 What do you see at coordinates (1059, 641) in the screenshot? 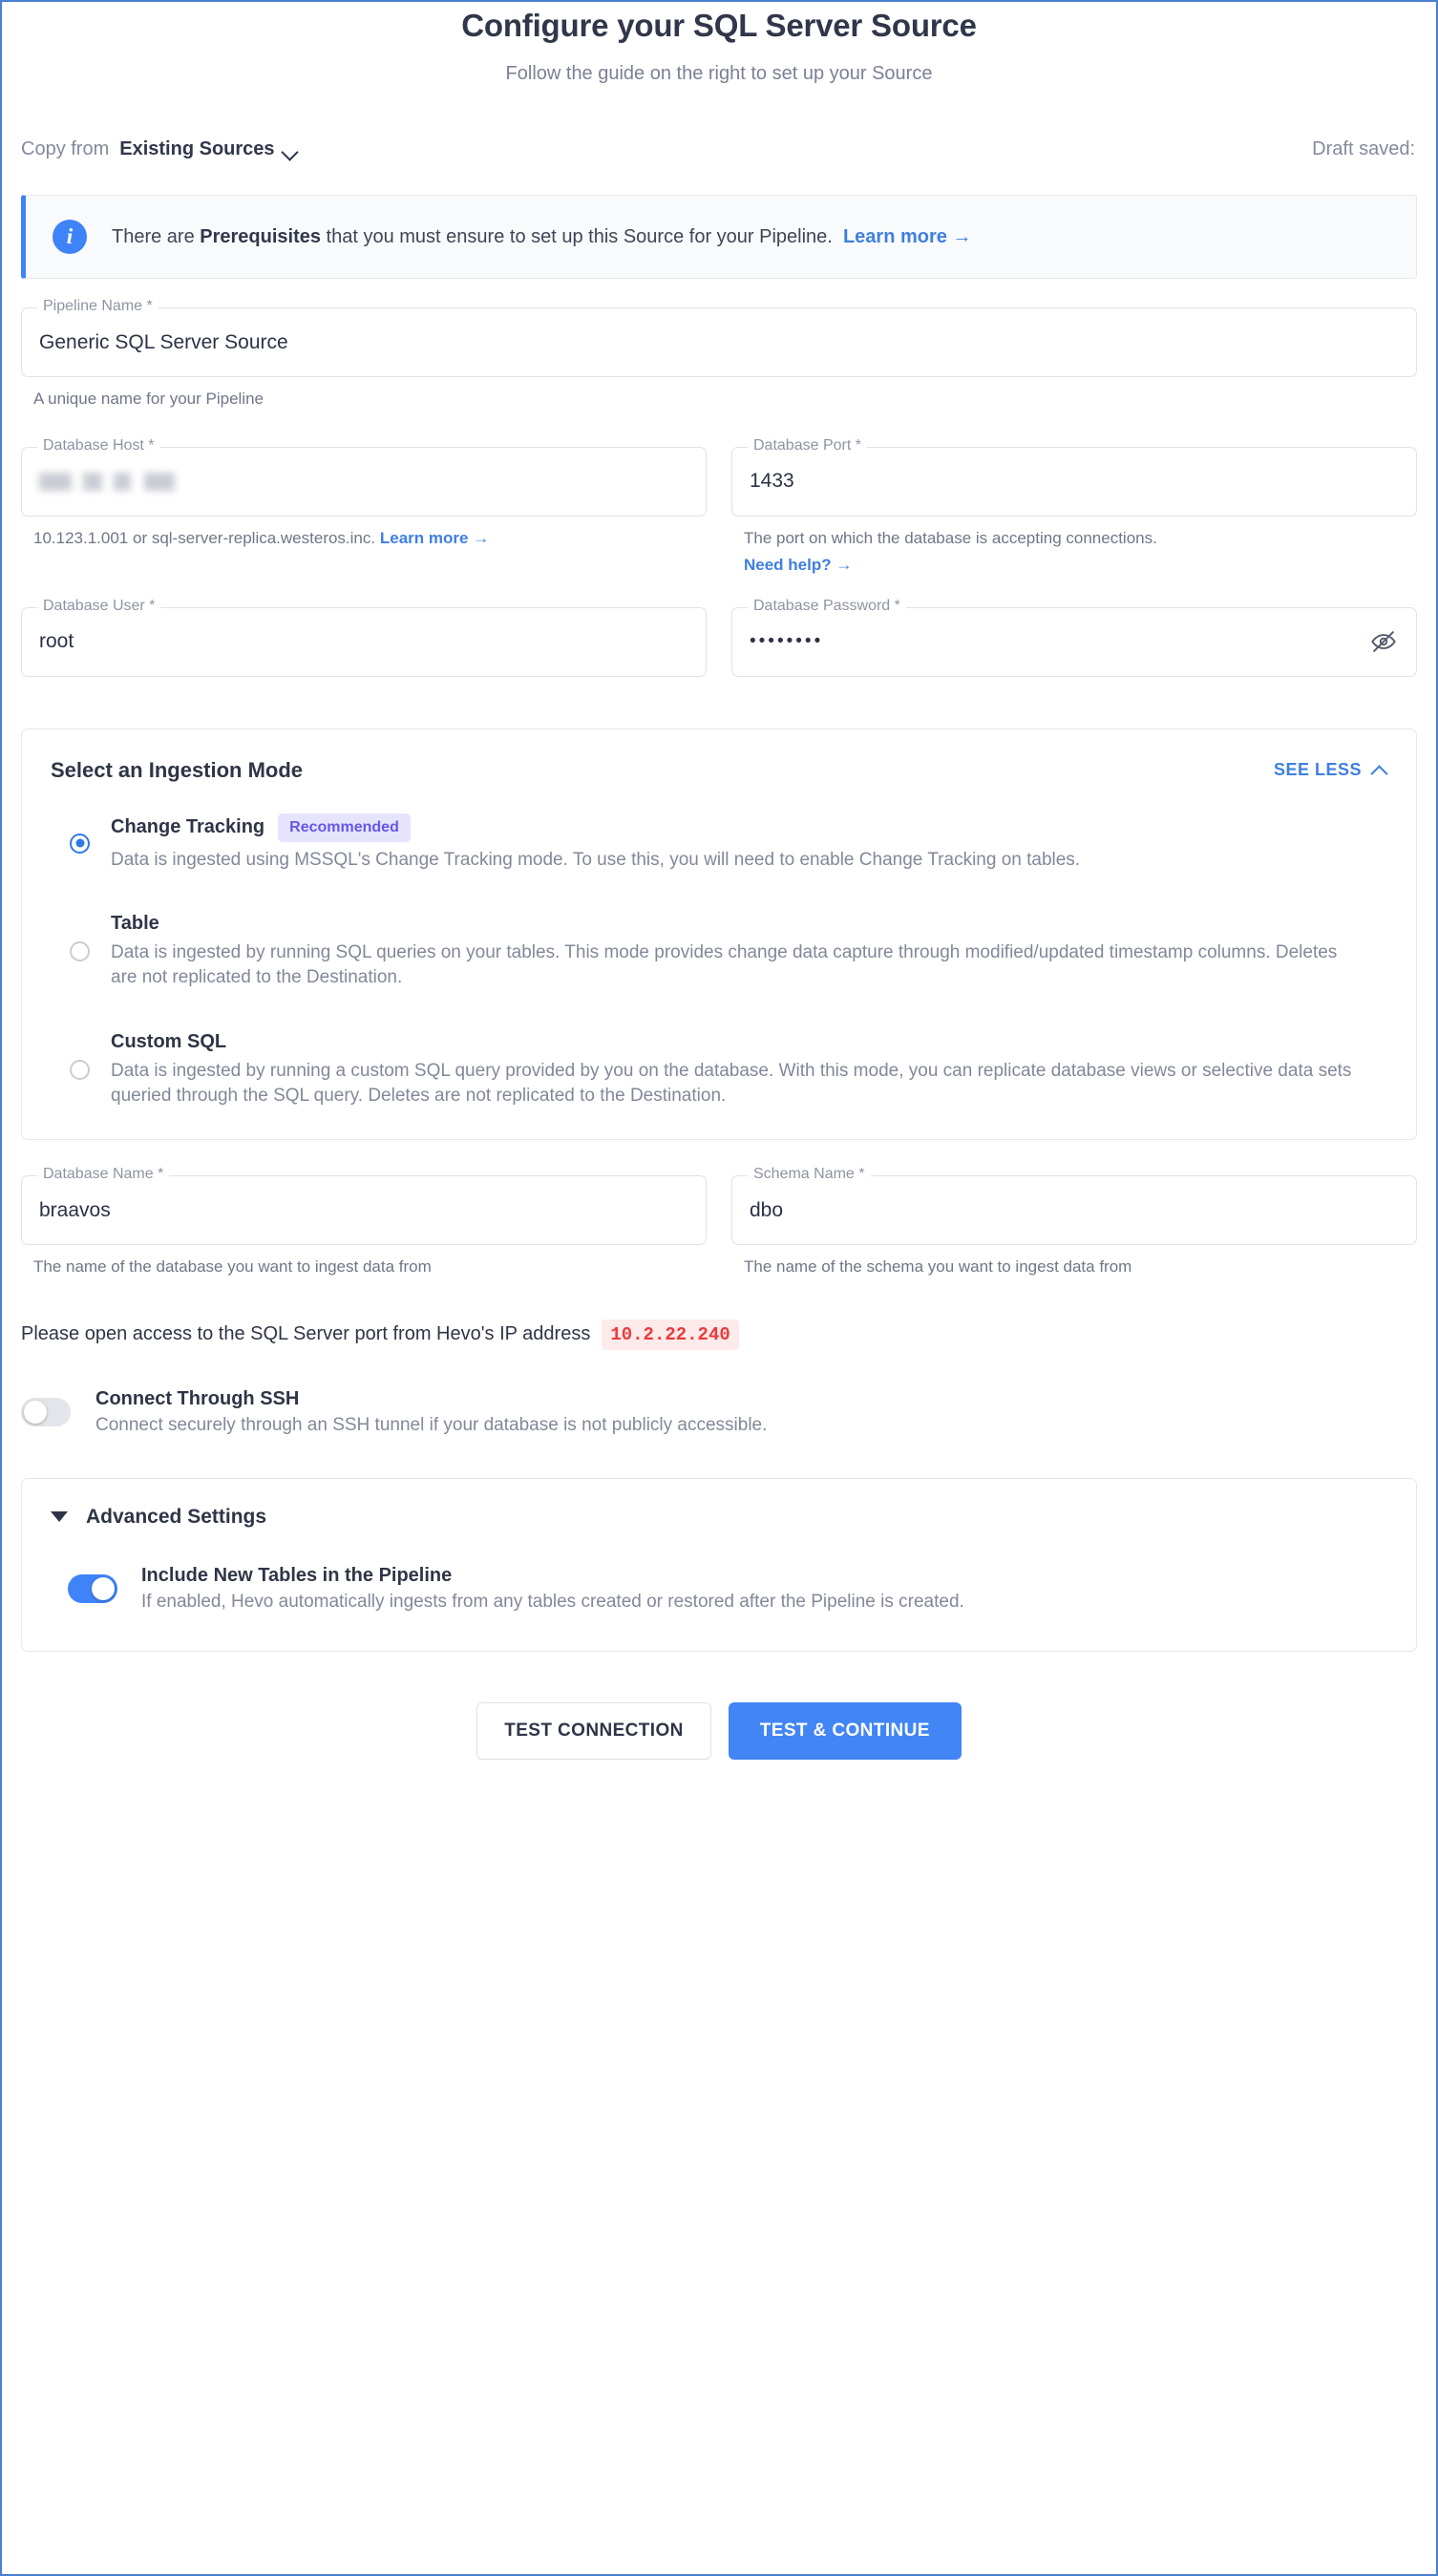
I see `database-password-input: ••••••••` at bounding box center [1059, 641].